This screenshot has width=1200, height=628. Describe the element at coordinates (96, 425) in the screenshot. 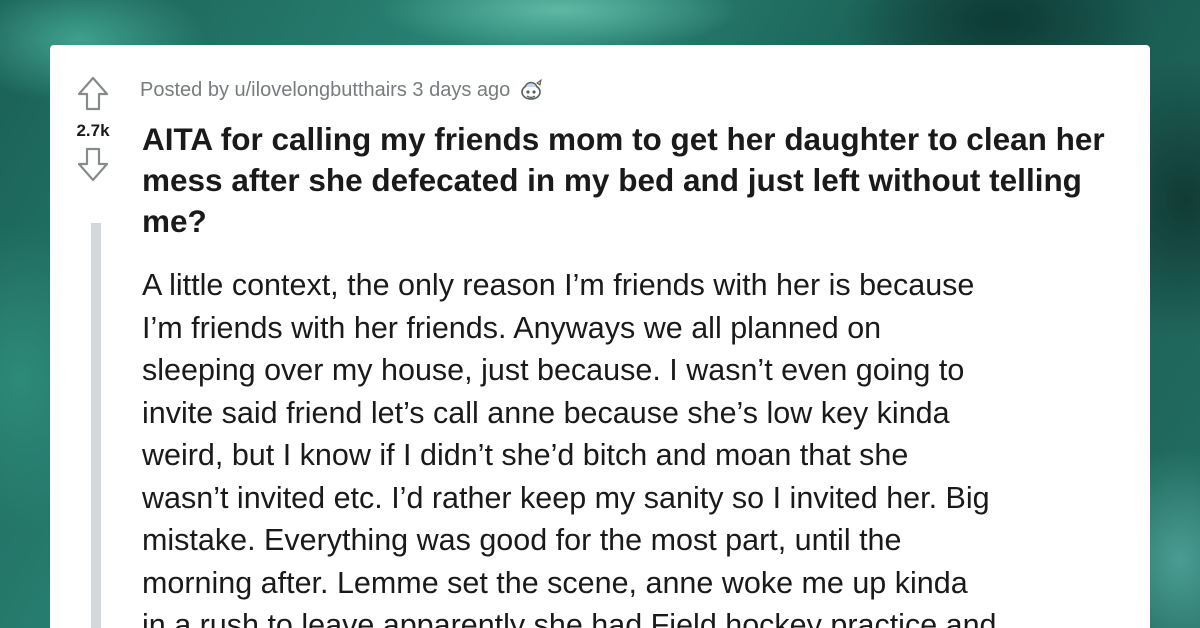

I see `thread-line` at that location.